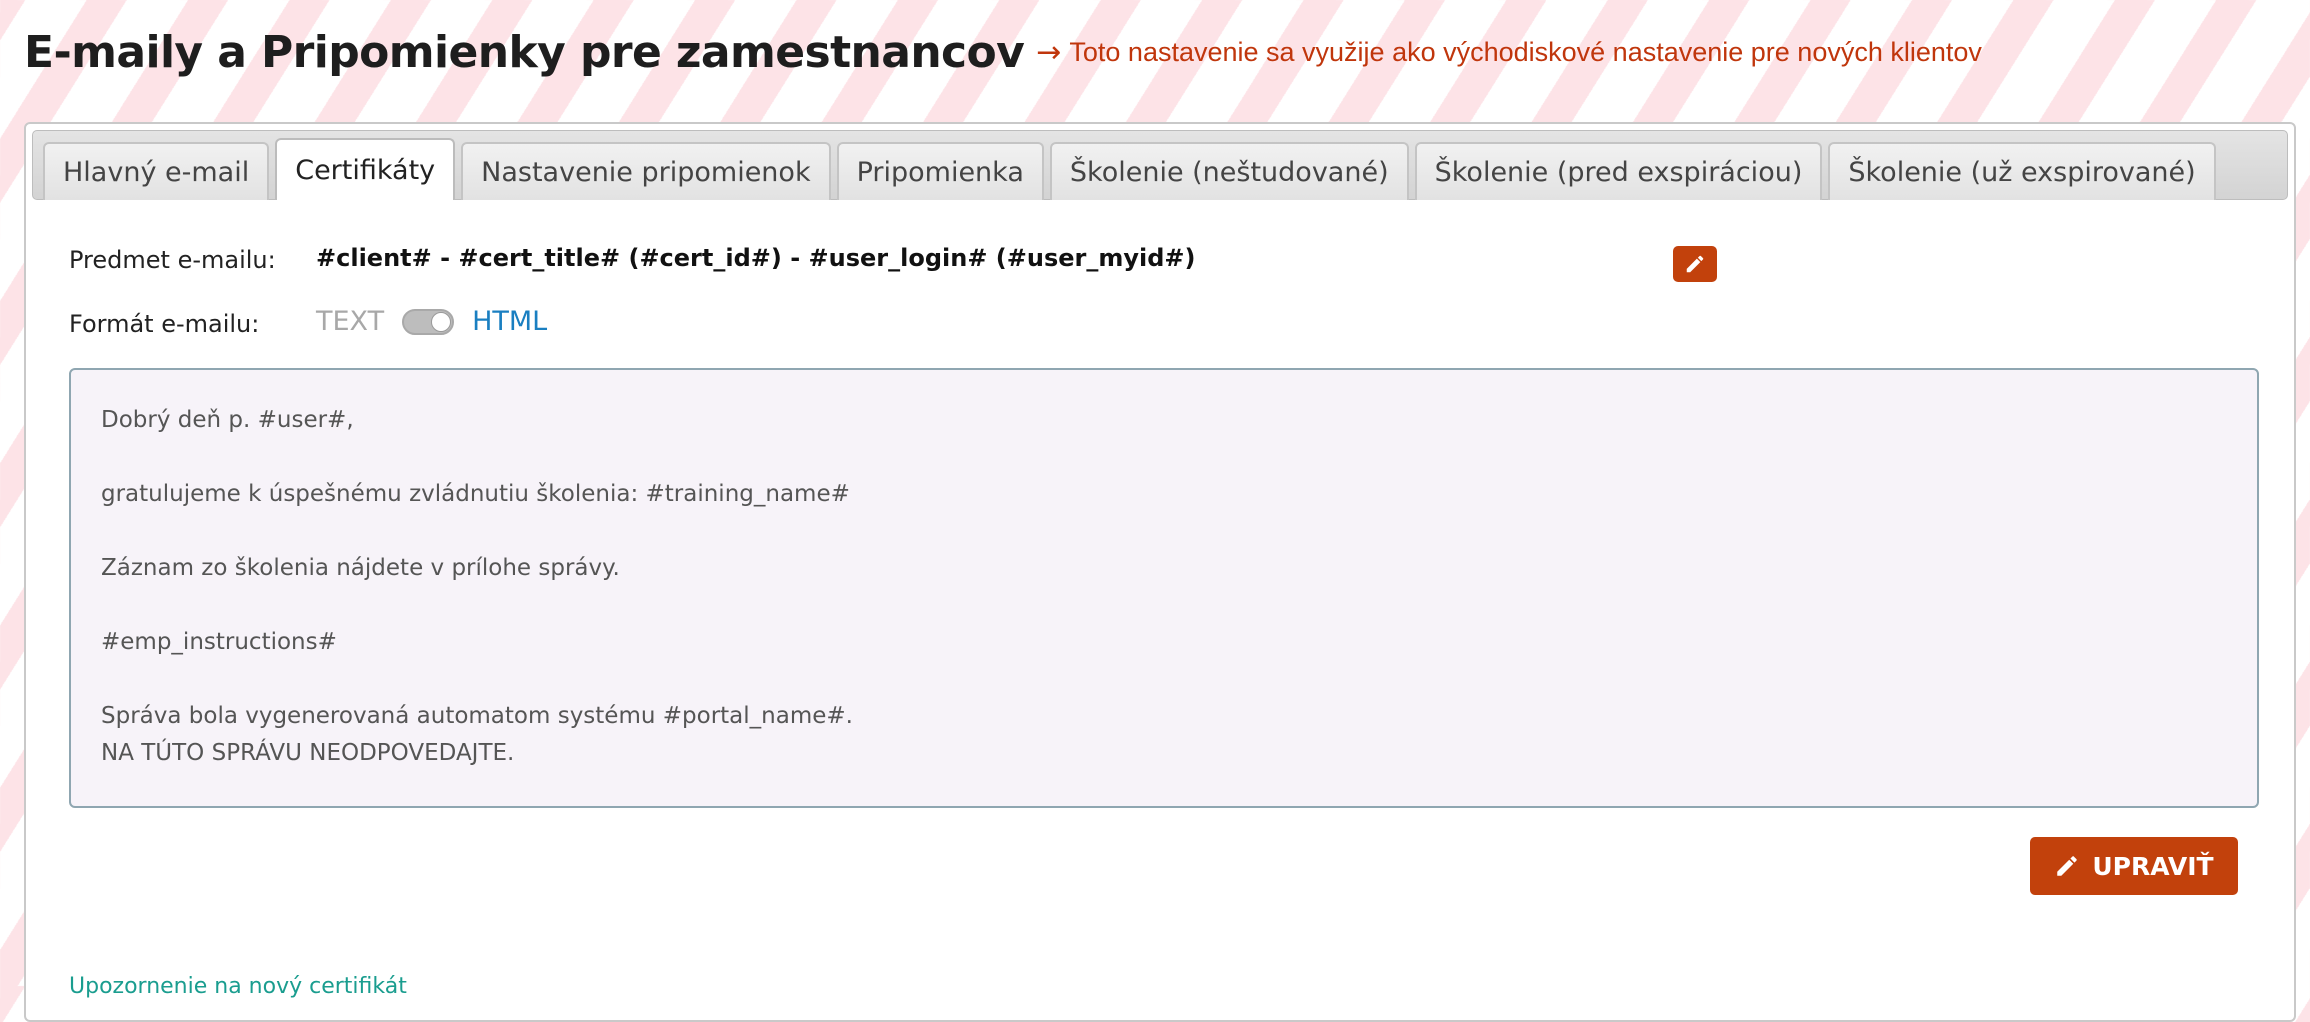 This screenshot has width=2310, height=1022. Describe the element at coordinates (2153, 866) in the screenshot. I see `edit-email-label: UPRAVIŤ` at that location.